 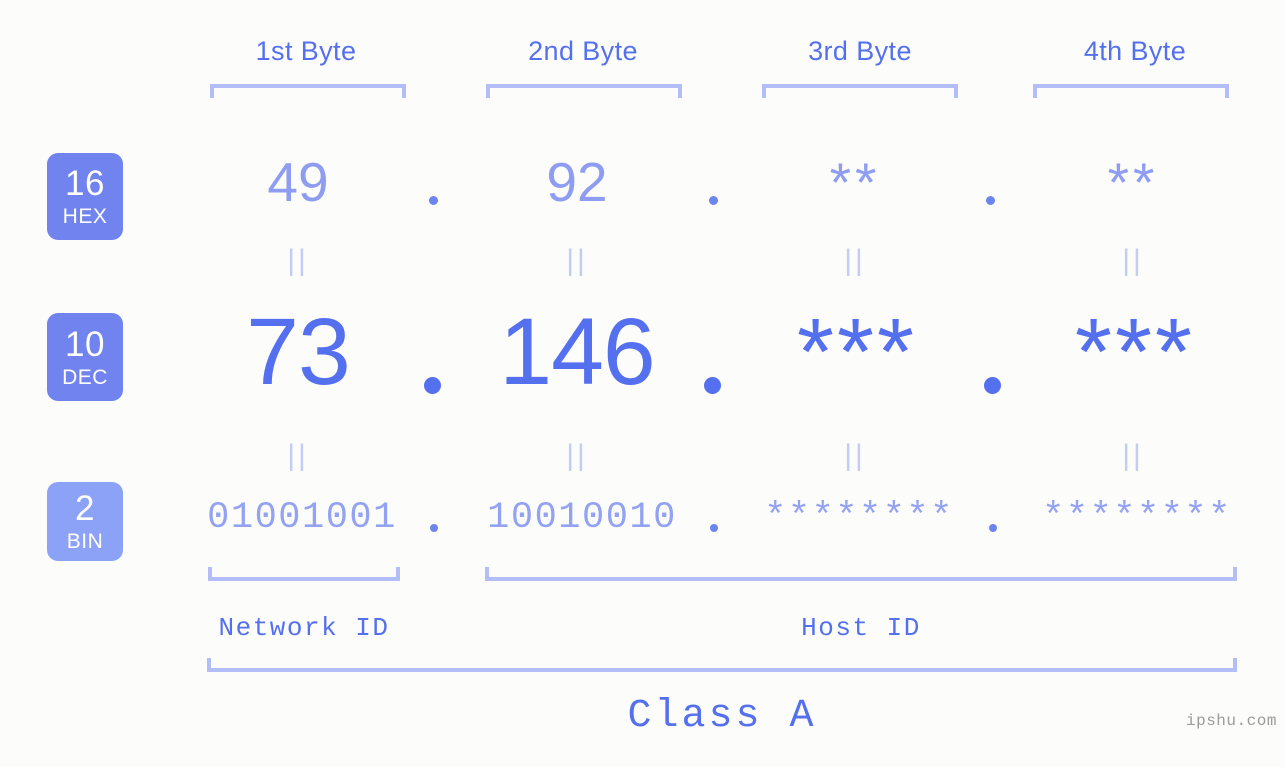 What do you see at coordinates (298, 260) in the screenshot?
I see `equals-mark-hex-dec-1: ||` at bounding box center [298, 260].